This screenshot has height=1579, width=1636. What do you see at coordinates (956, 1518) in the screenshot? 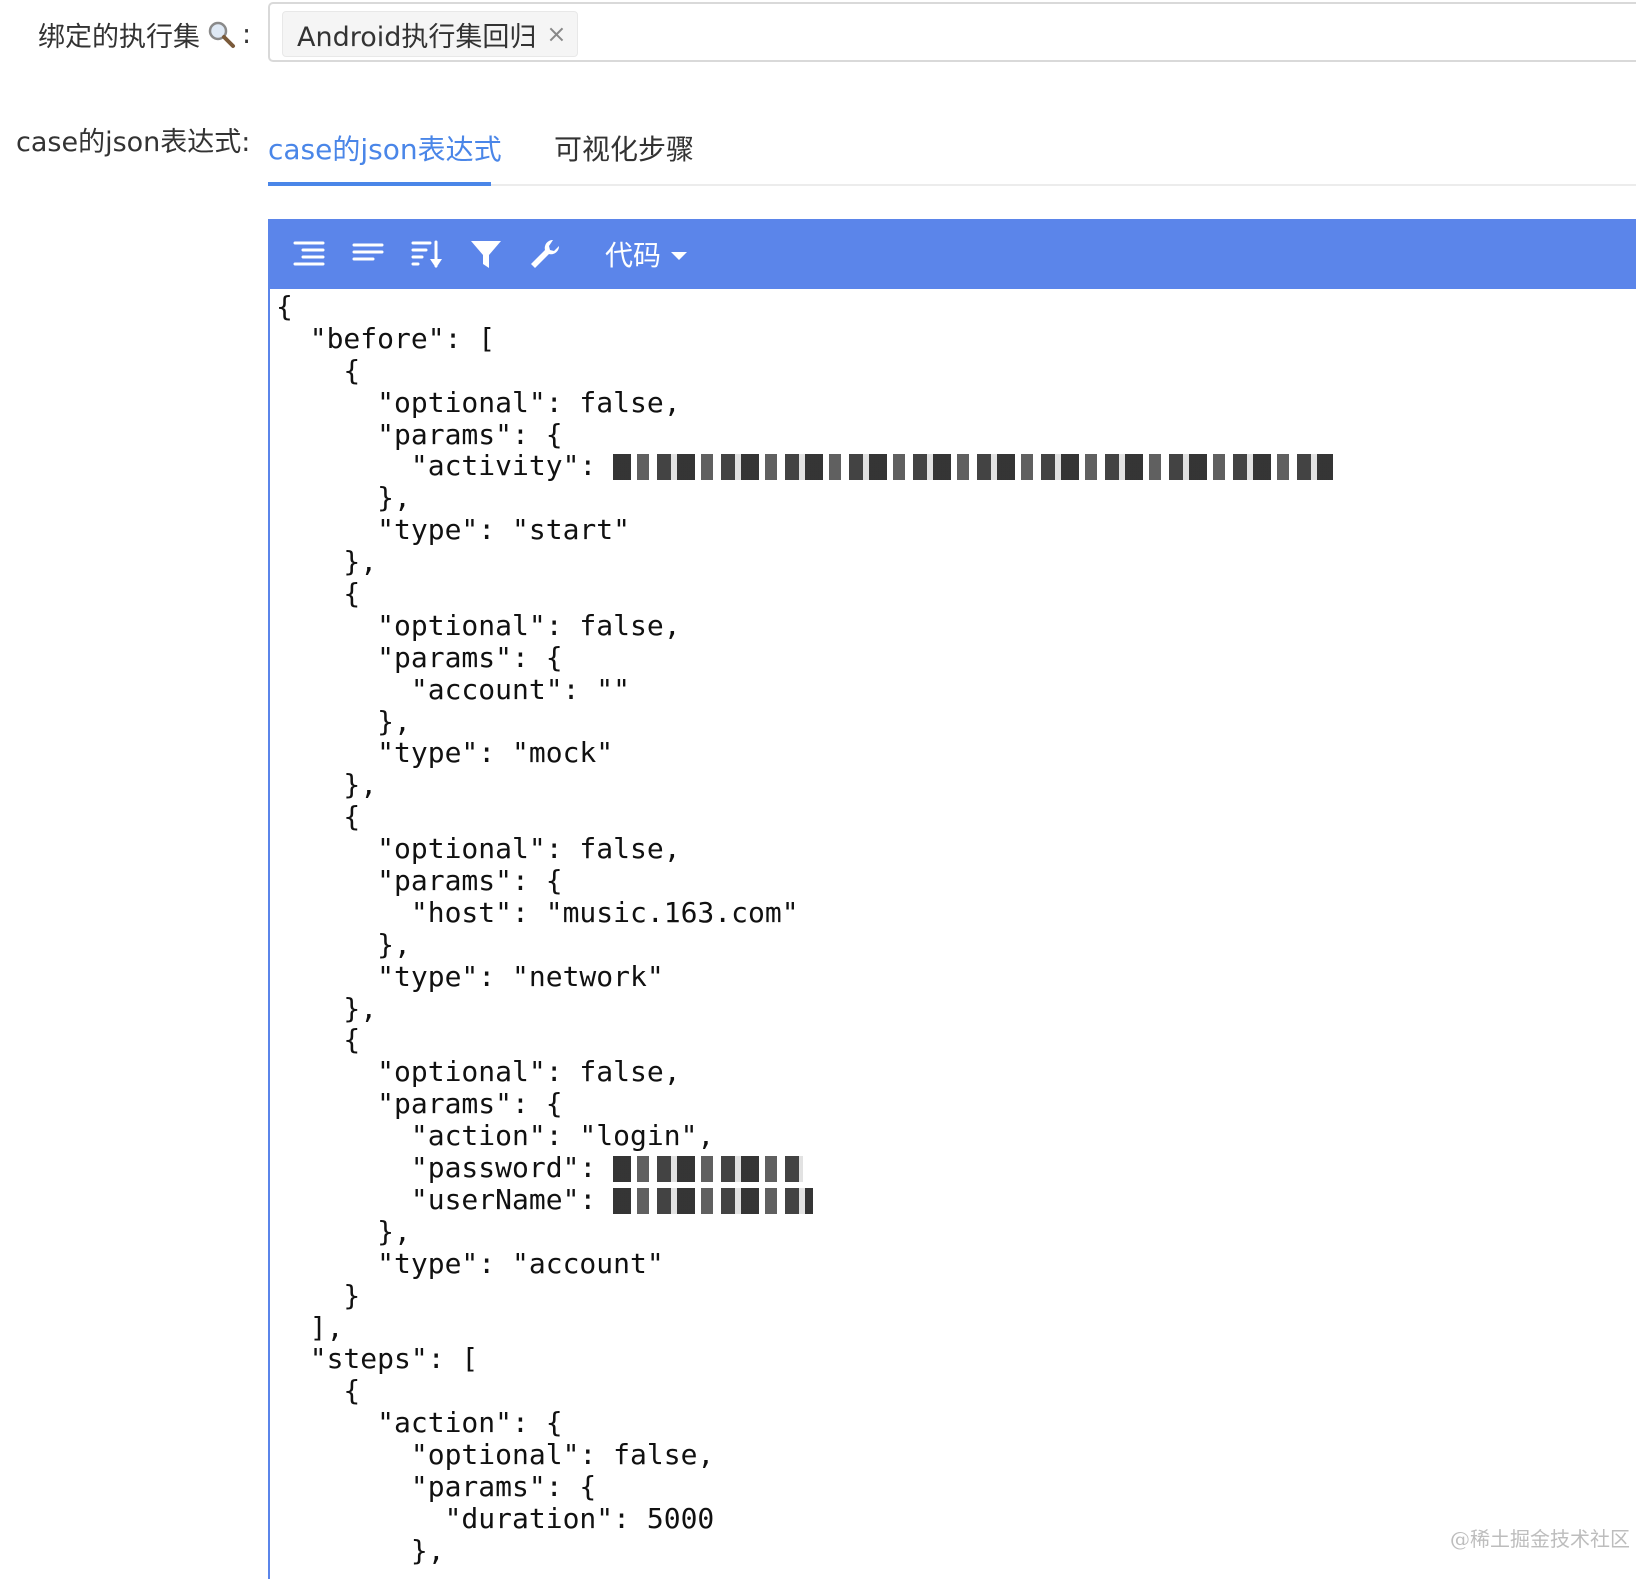
I see `code-line: "duration": 5000` at bounding box center [956, 1518].